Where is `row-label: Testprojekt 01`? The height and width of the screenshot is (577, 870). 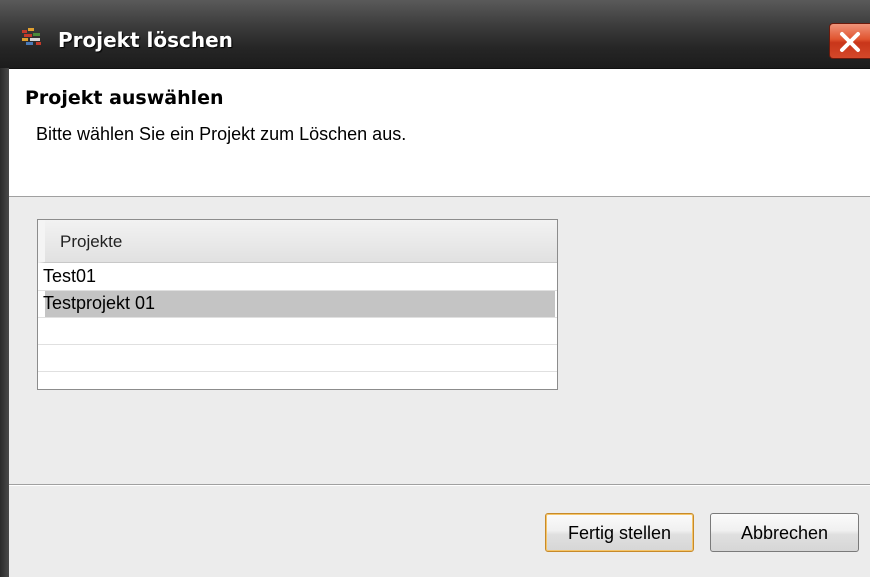
row-label: Testprojekt 01 is located at coordinates (99, 303).